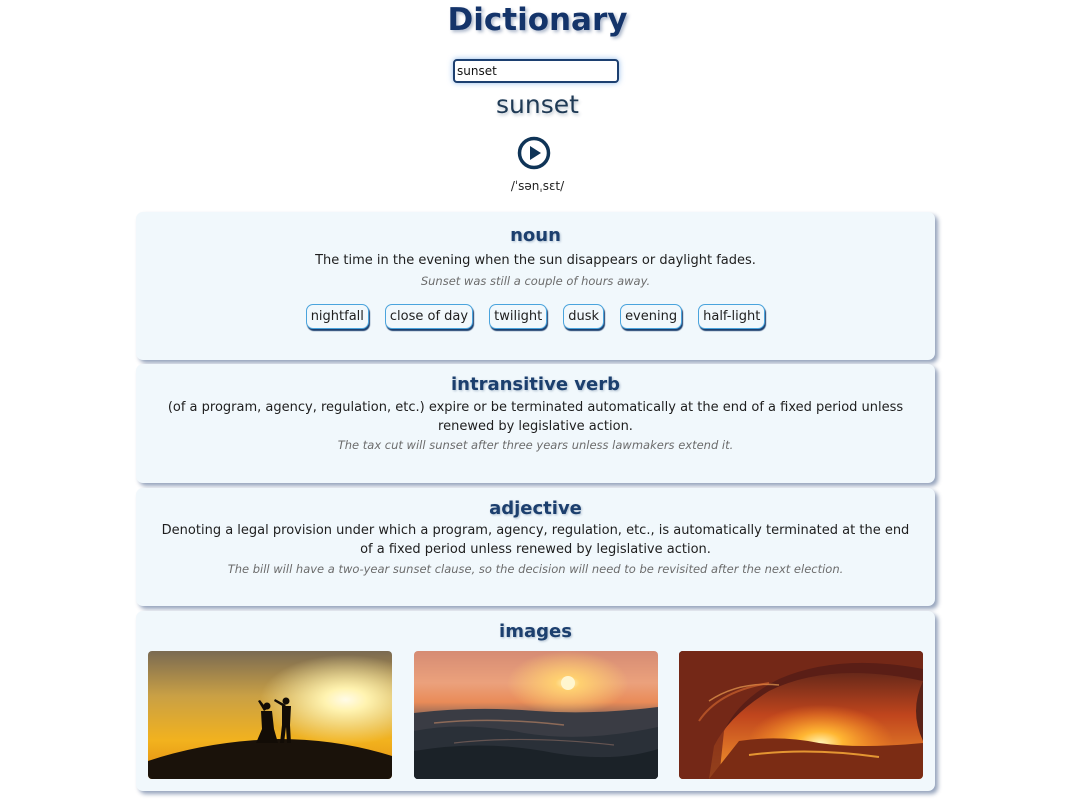 This screenshot has width=1075, height=806. What do you see at coordinates (732, 316) in the screenshot?
I see `synonym-button: half-light` at bounding box center [732, 316].